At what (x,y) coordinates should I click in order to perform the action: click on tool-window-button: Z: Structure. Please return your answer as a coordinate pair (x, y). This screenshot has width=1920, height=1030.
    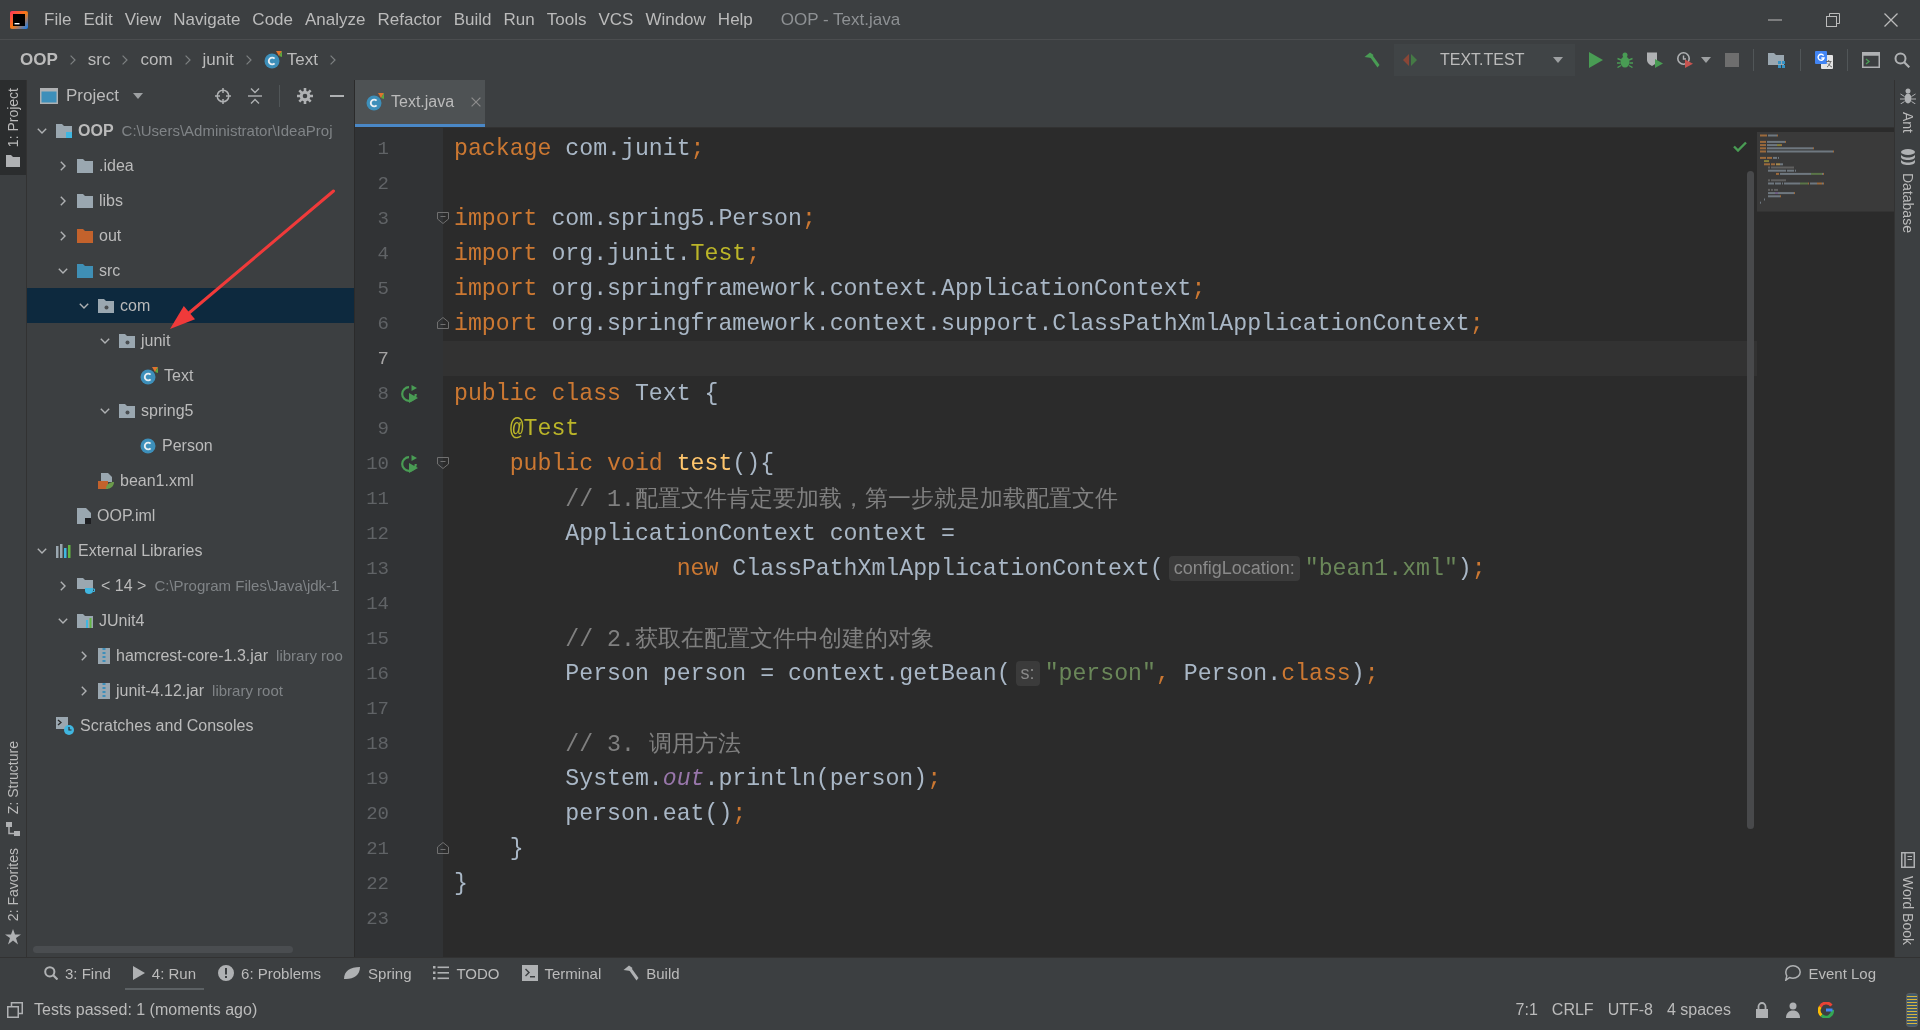
    Looking at the image, I should click on (13, 786).